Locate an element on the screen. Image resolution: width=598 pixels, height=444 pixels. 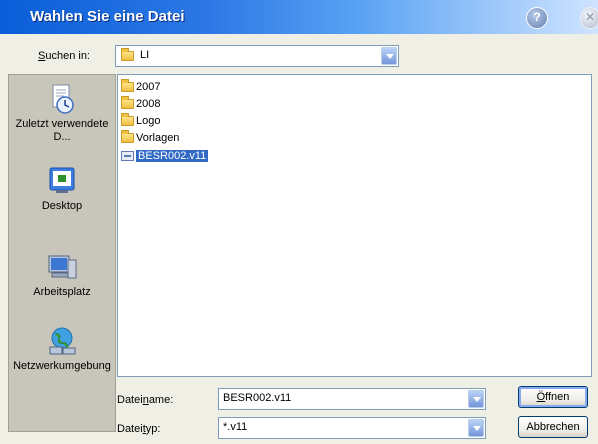
title-bar: Wahlen Sie eine Datei ? ✕ is located at coordinates (299, 17).